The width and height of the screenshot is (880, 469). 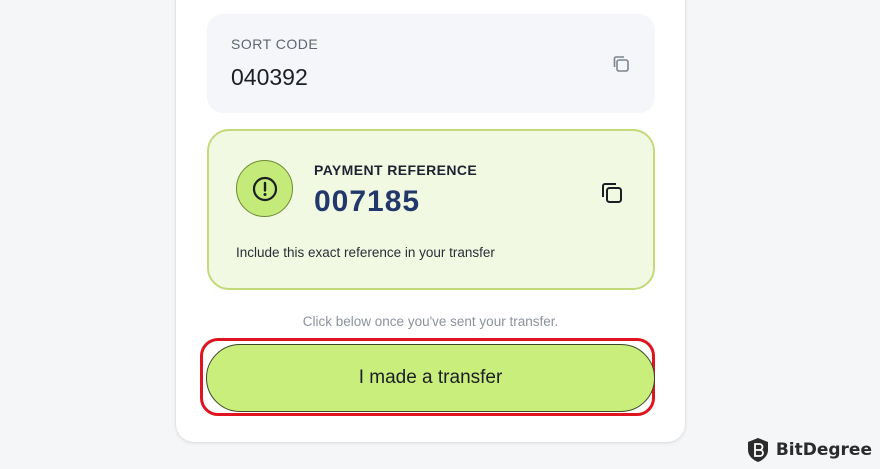 What do you see at coordinates (431, 63) in the screenshot?
I see `sort-code-box: SORT CODE 040392` at bounding box center [431, 63].